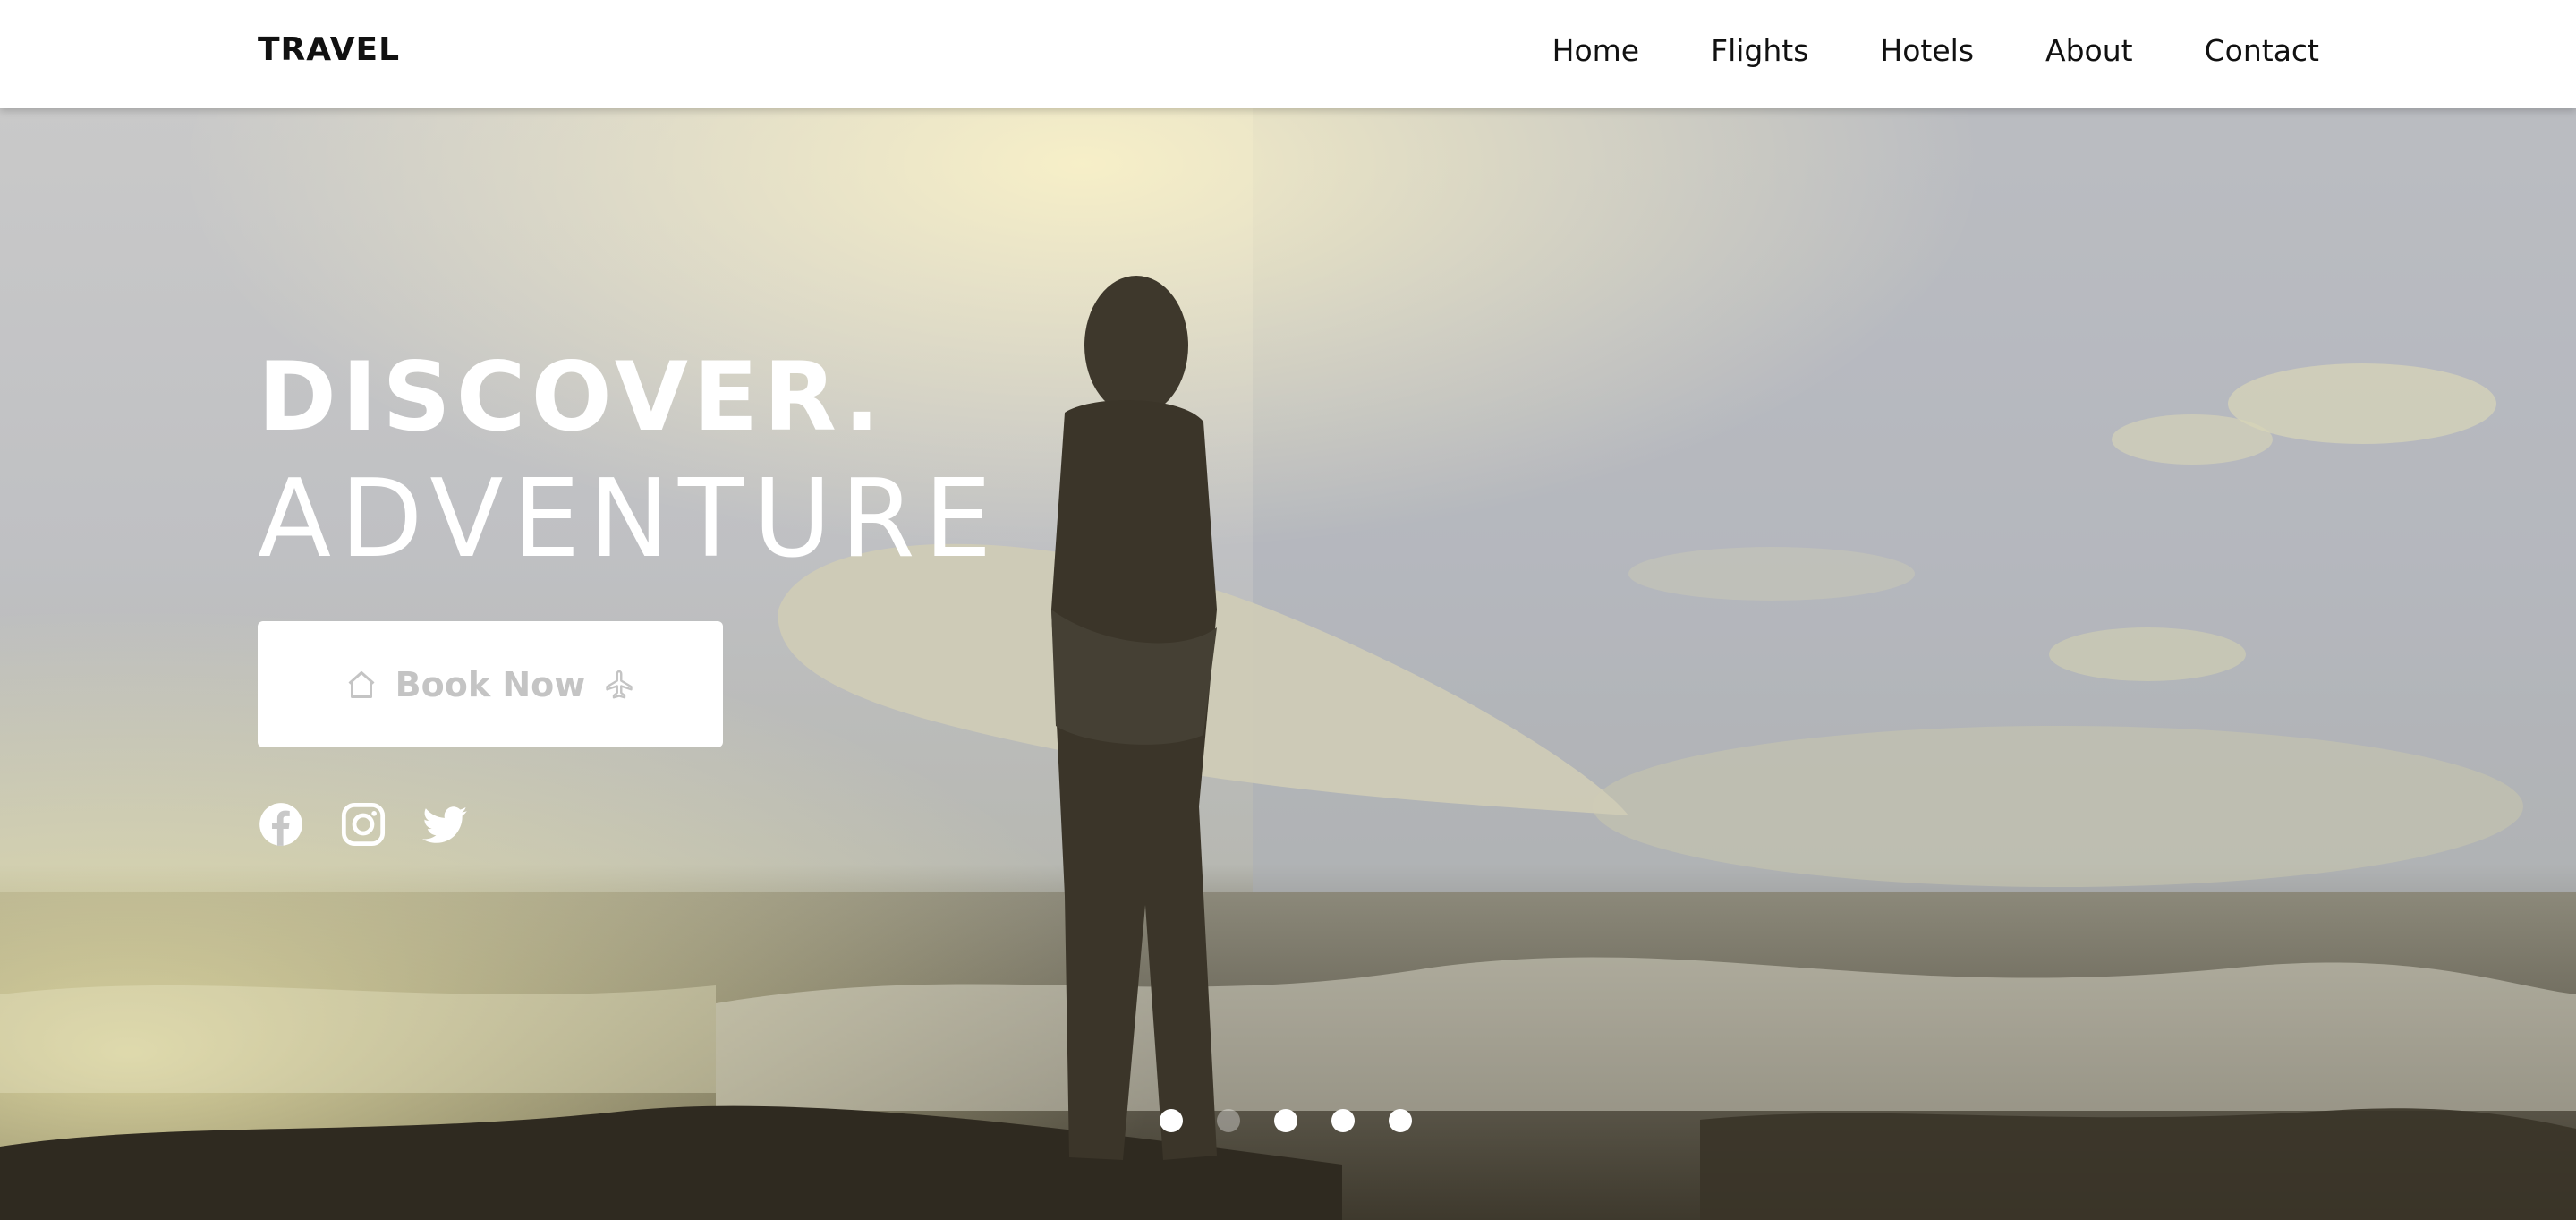 Image resolution: width=2576 pixels, height=1220 pixels. Describe the element at coordinates (572, 397) in the screenshot. I see `hero-title-discover: DISCOVER.` at that location.